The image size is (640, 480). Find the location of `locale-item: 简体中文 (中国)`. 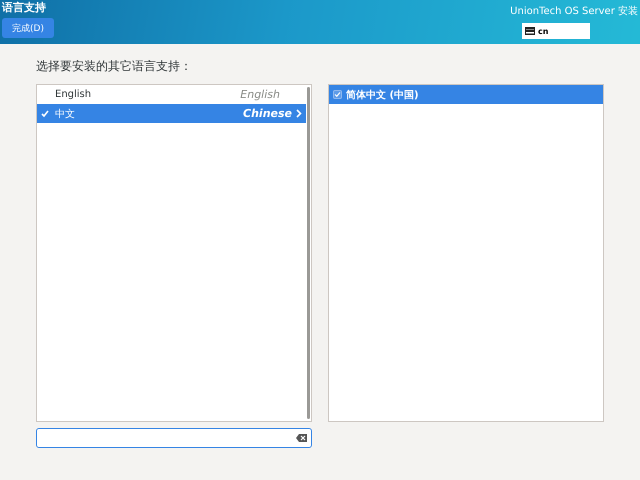

locale-item: 简体中文 (中国) is located at coordinates (466, 94).